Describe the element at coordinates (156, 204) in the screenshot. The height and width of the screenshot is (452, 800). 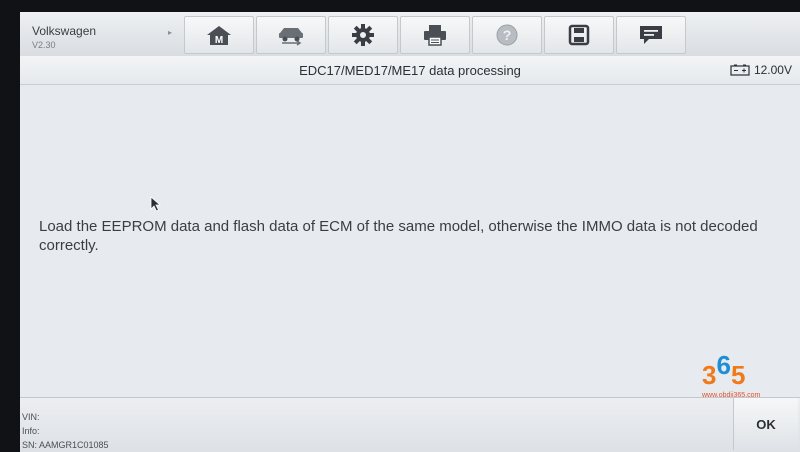
I see `mouse-pointer-icon` at that location.